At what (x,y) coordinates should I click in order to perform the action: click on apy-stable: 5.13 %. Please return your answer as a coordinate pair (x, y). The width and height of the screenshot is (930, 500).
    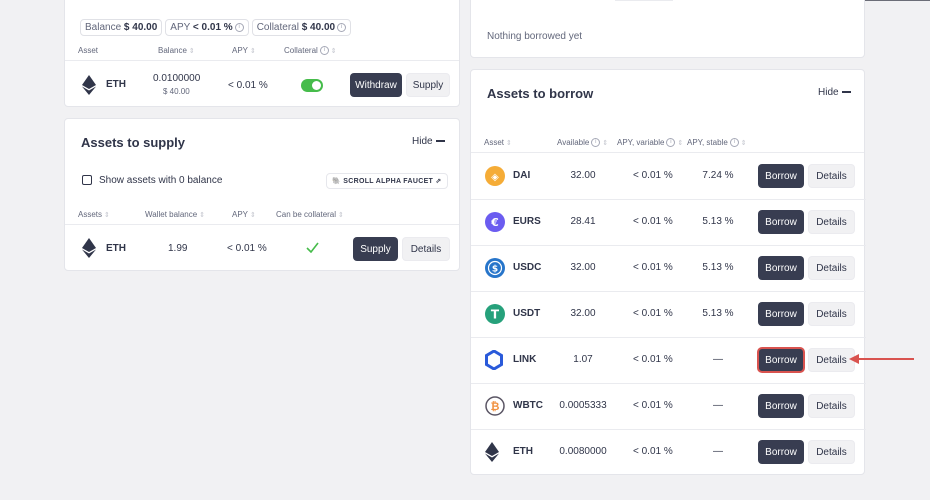
    Looking at the image, I should click on (718, 313).